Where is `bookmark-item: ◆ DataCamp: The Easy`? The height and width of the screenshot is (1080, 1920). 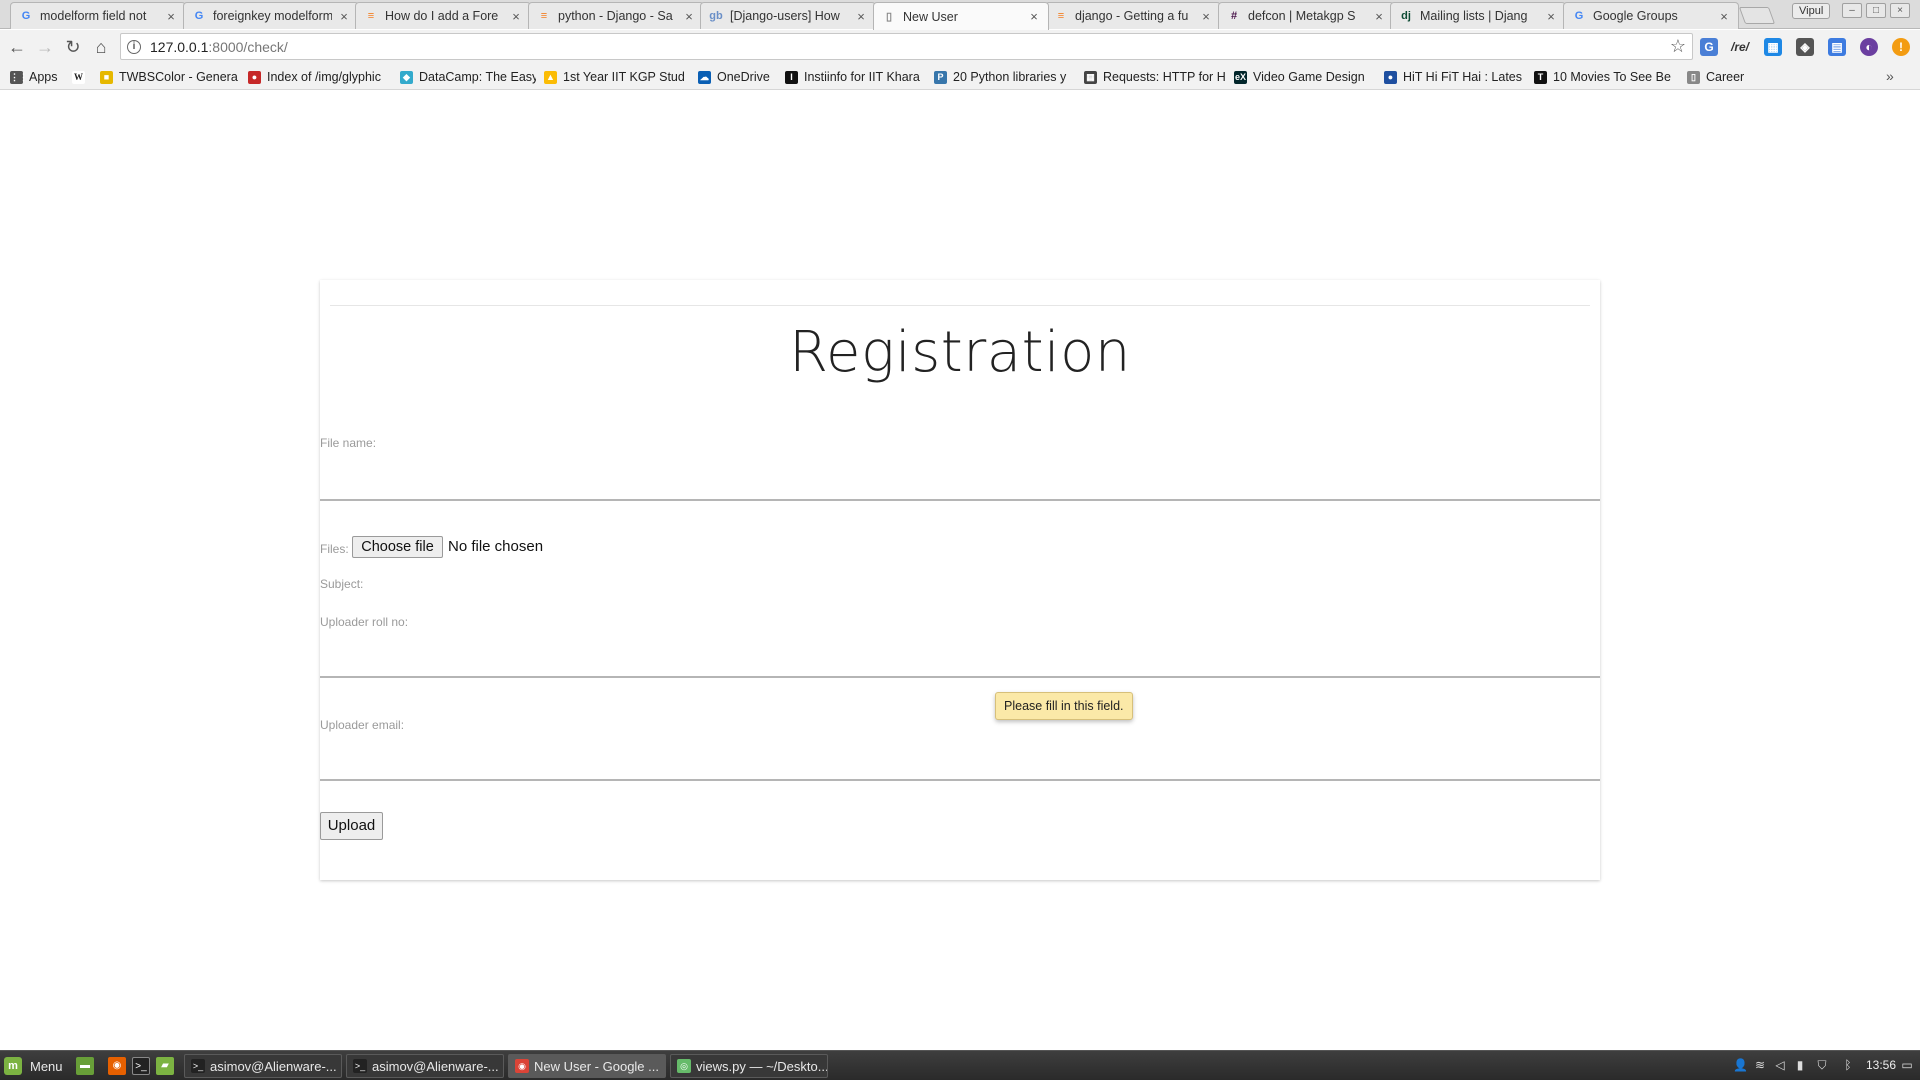
bookmark-item: ◆ DataCamp: The Easy is located at coordinates (468, 77).